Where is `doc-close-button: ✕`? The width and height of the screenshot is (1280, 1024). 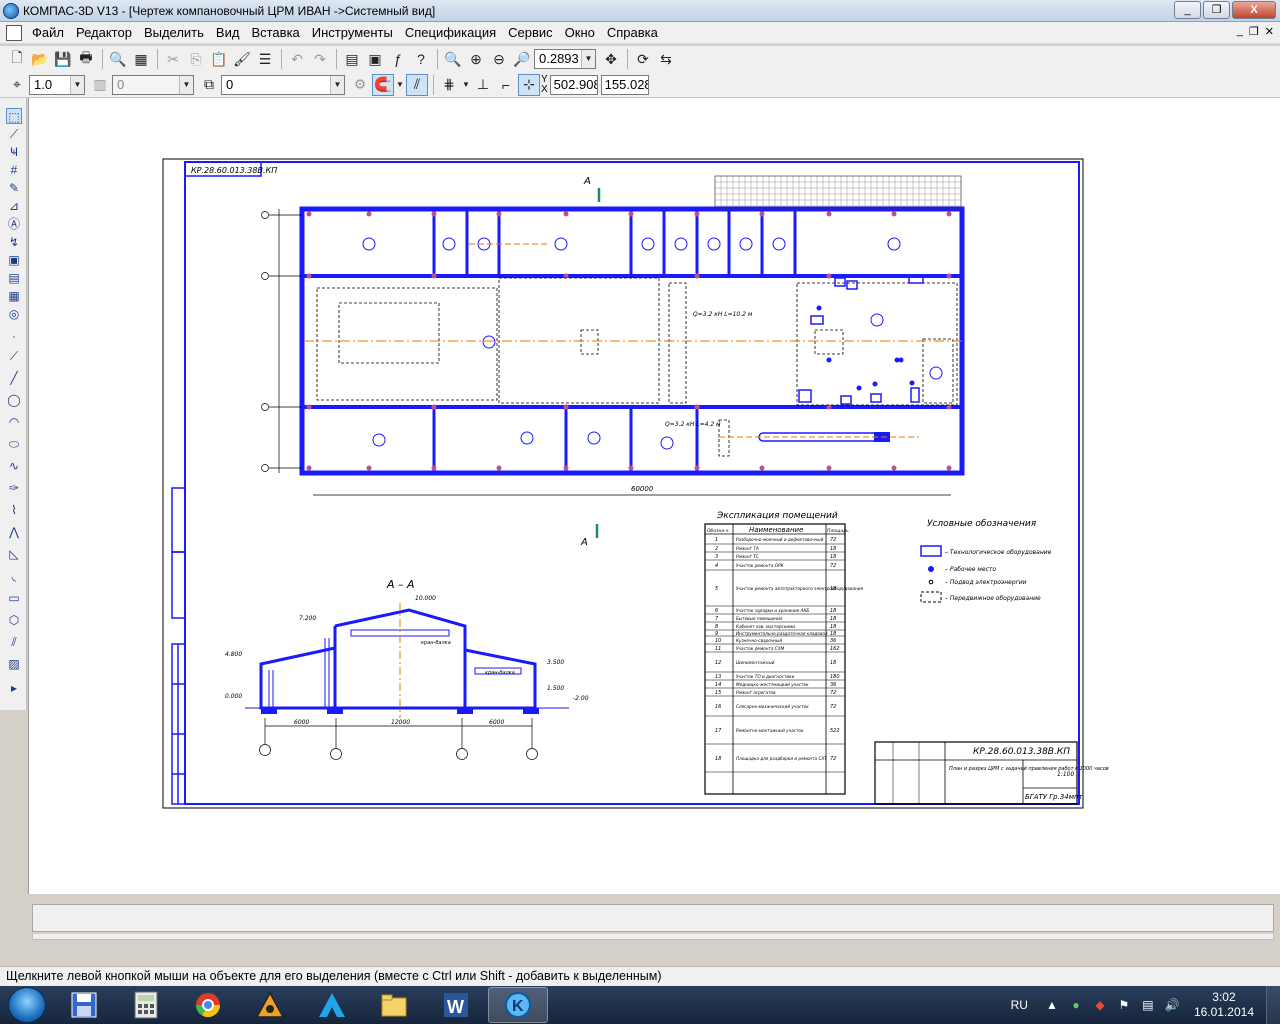
doc-close-button: ✕ is located at coordinates (1269, 31).